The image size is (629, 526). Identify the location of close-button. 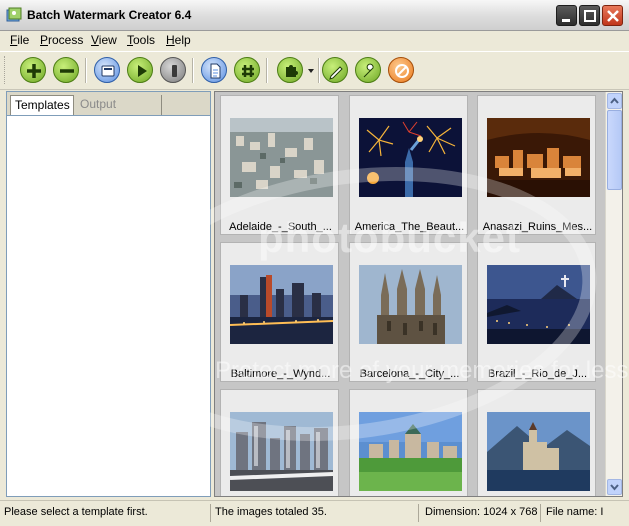
(612, 15).